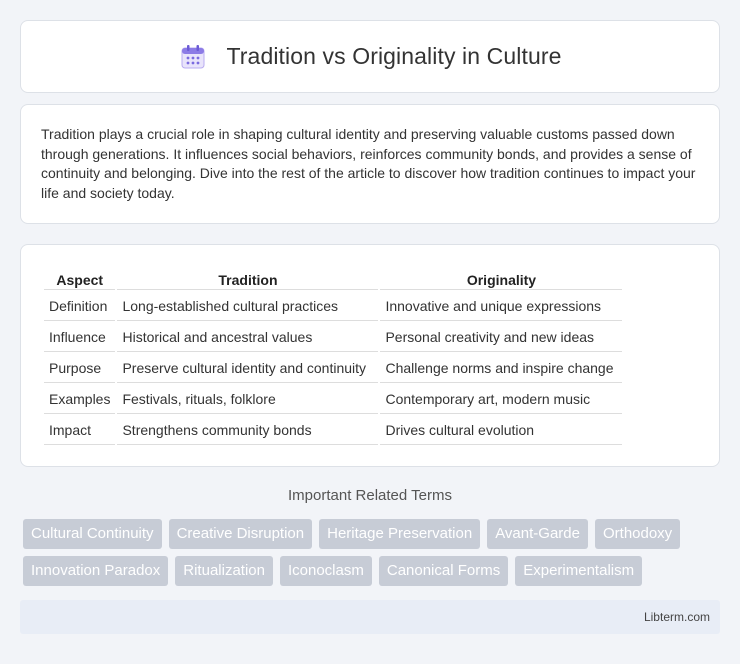  What do you see at coordinates (80, 368) in the screenshot?
I see `table-cell: Purpose` at bounding box center [80, 368].